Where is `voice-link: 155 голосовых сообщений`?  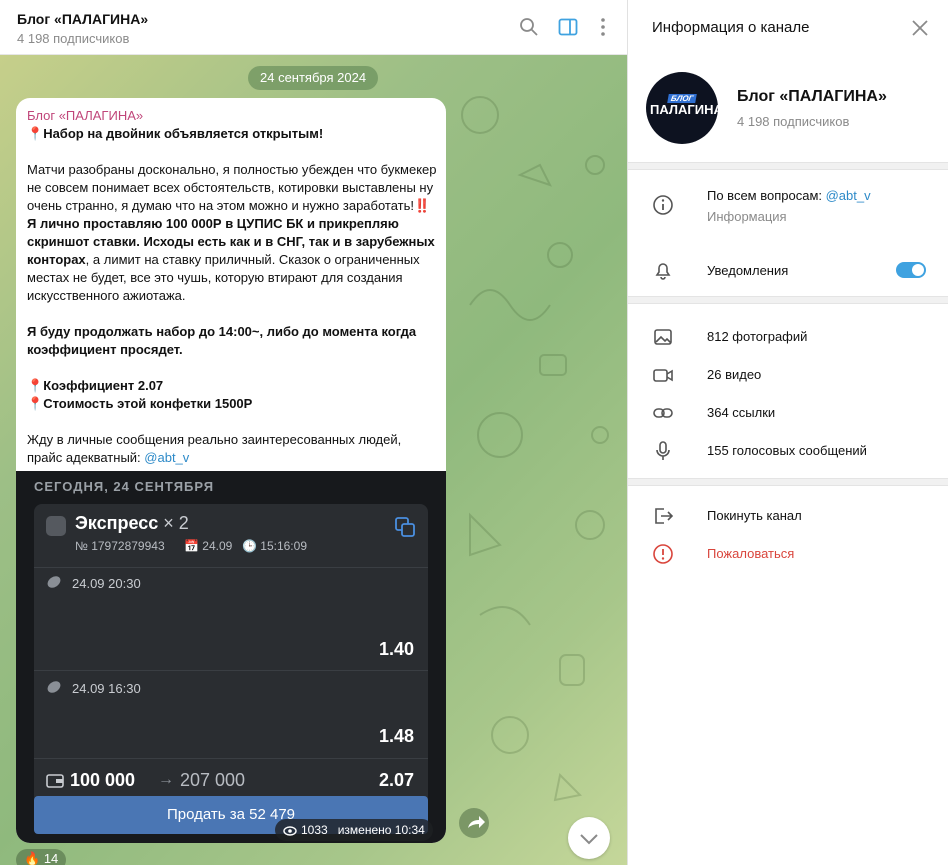 voice-link: 155 голосовых сообщений is located at coordinates (787, 450).